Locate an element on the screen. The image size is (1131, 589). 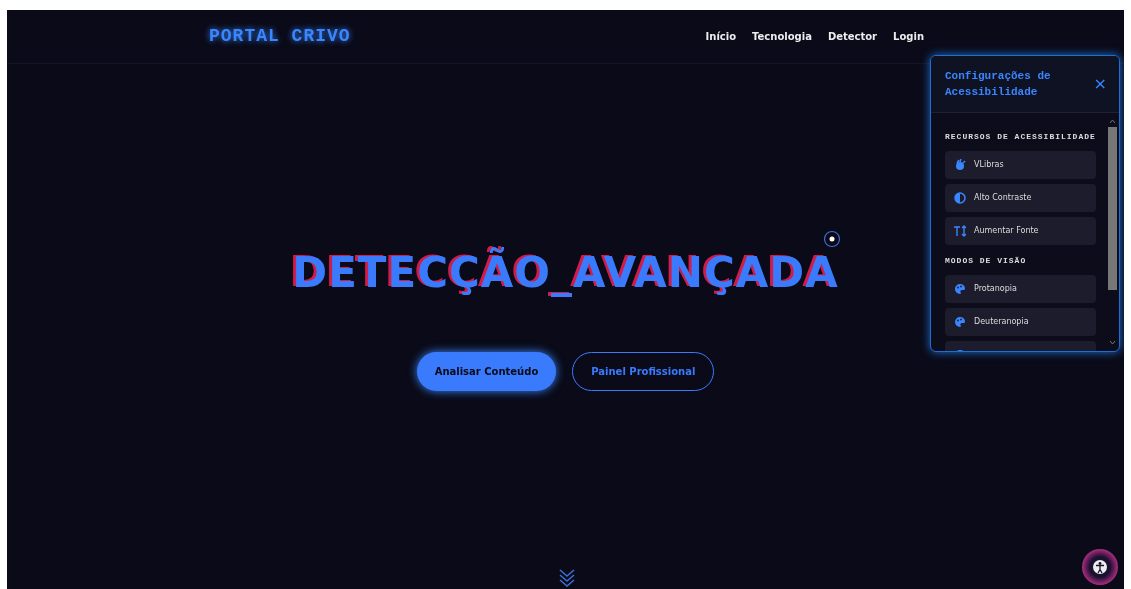
accessibility-option: Aumentar Fonte is located at coordinates (1020, 231).